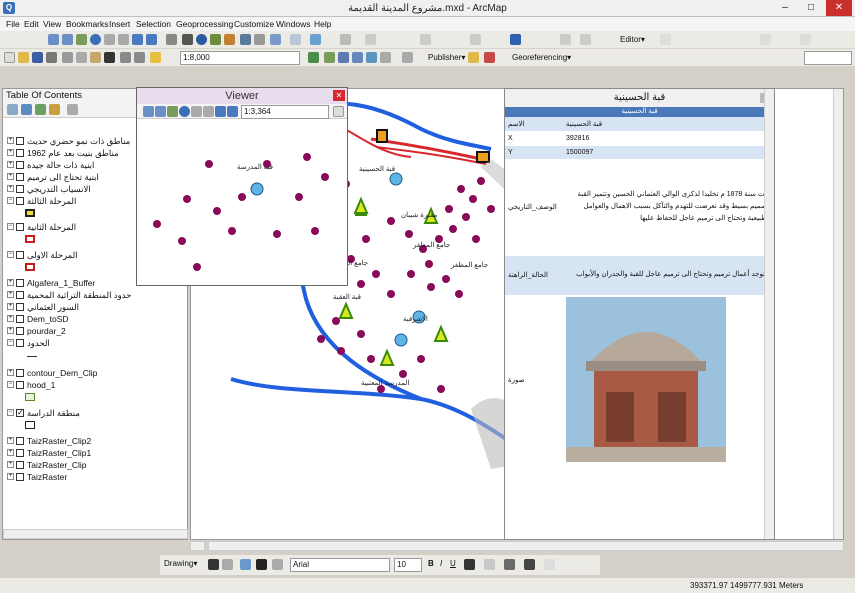  I want to click on options-icon, so click(72, 109).